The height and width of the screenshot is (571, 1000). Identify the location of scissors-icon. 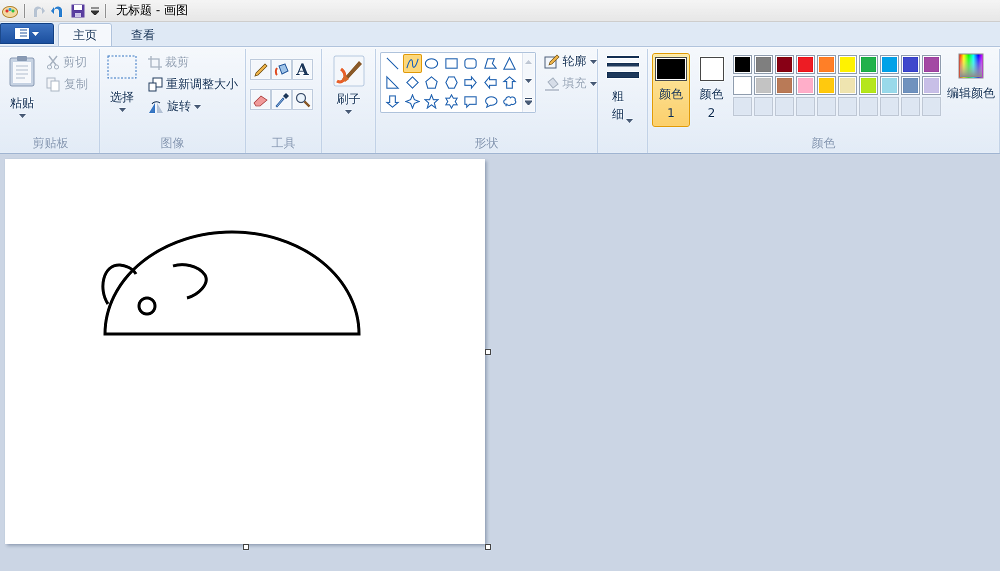
(53, 62).